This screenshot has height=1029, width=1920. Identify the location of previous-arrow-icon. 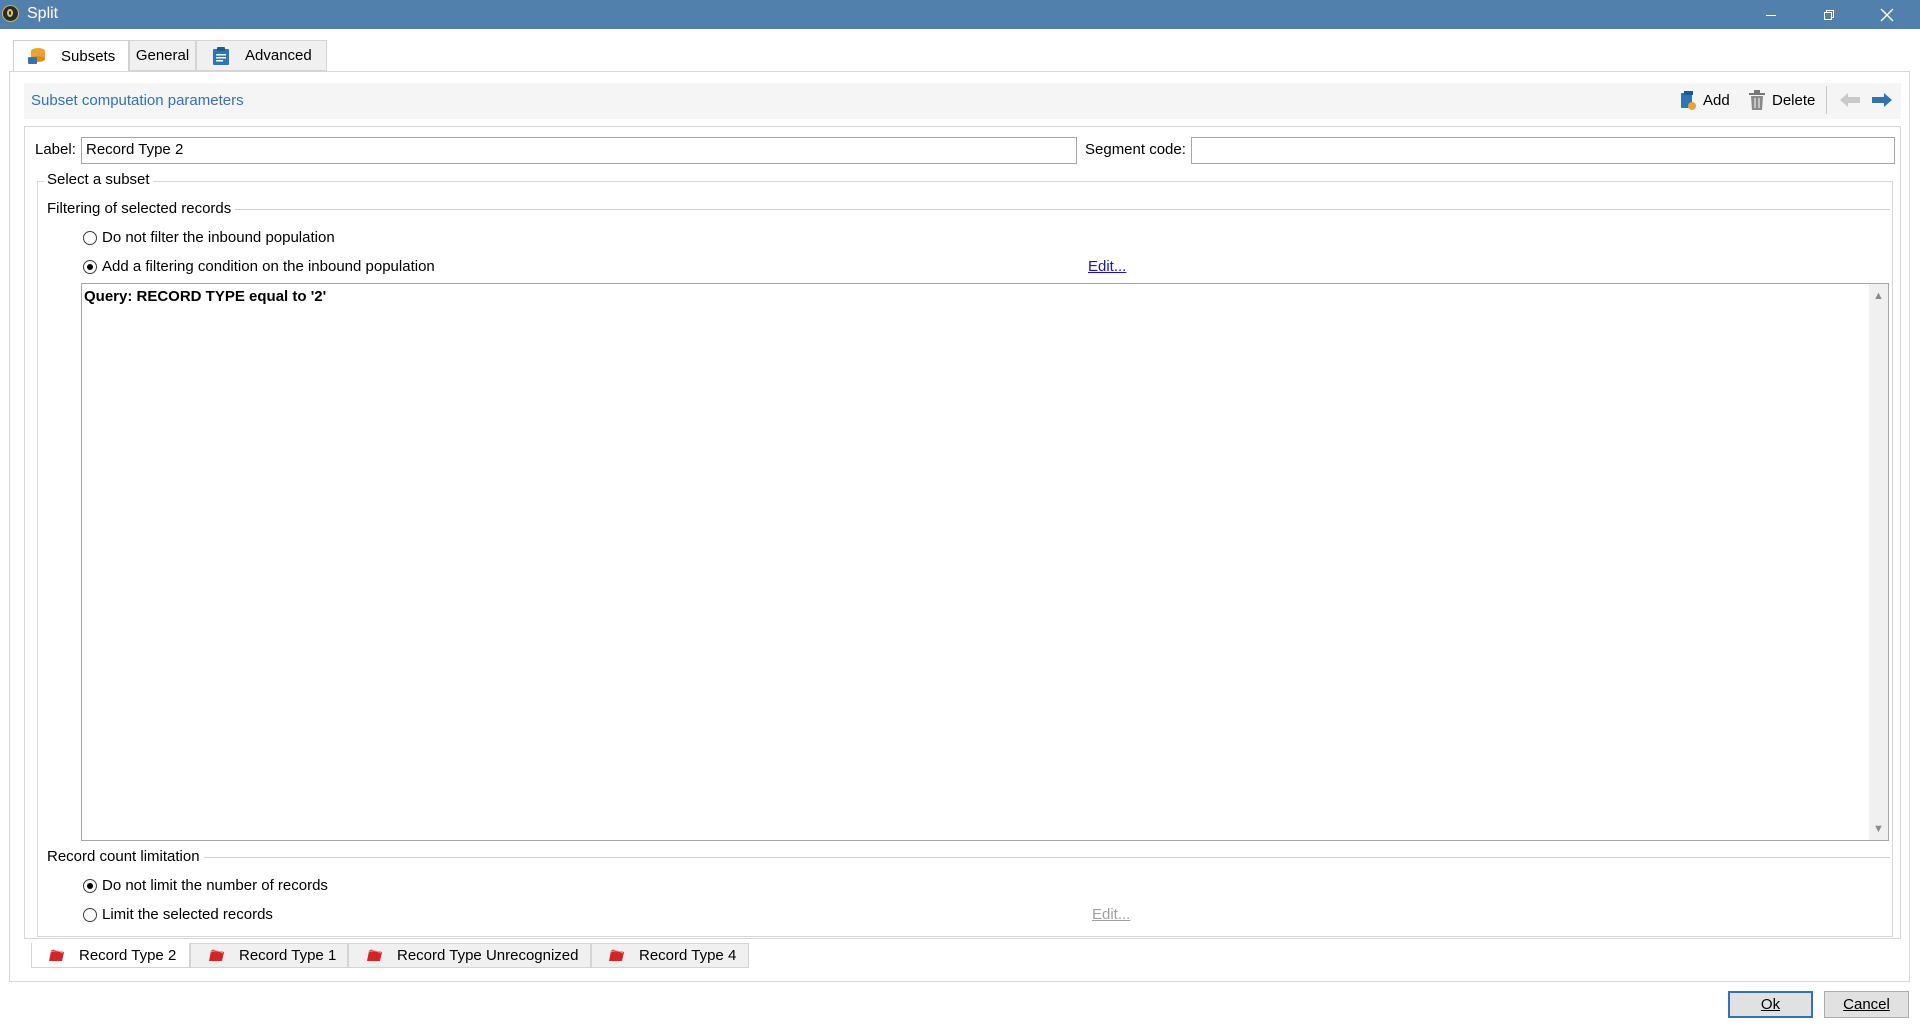
(1850, 100).